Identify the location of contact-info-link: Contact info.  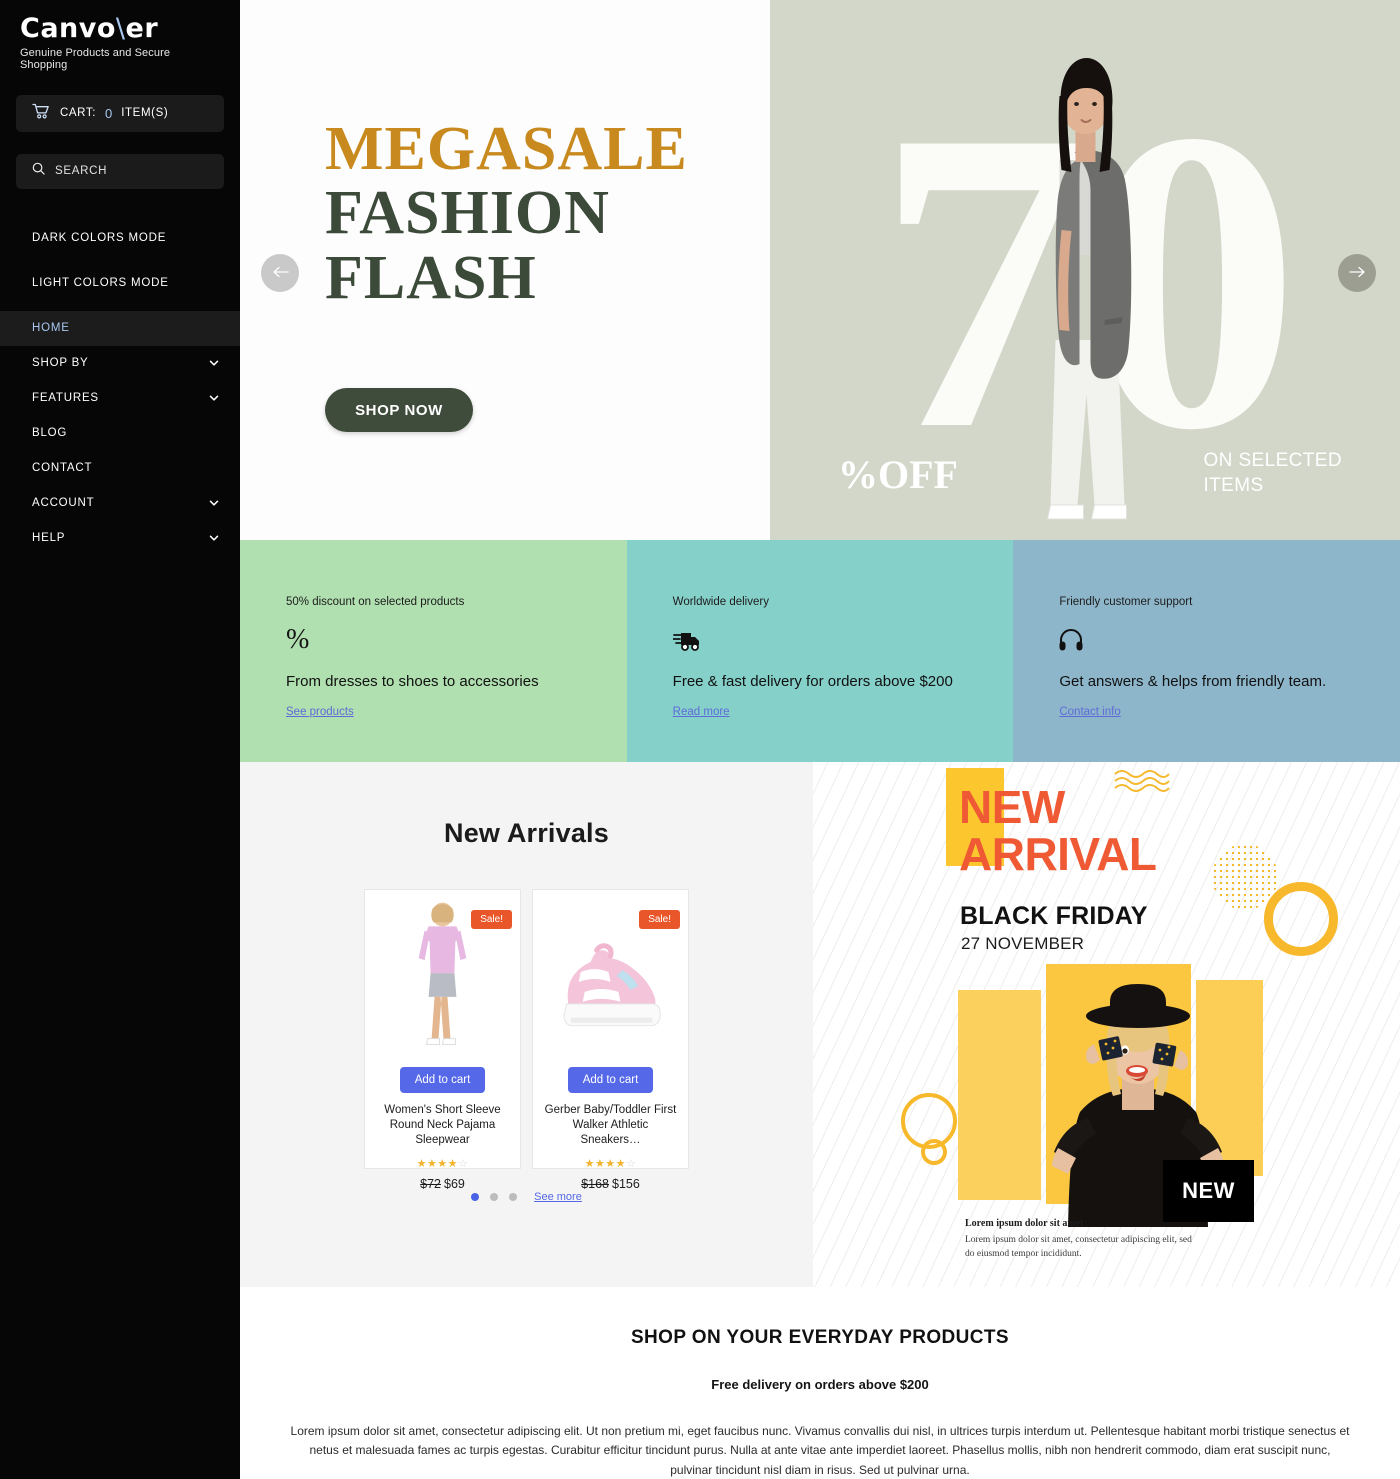
(1089, 712).